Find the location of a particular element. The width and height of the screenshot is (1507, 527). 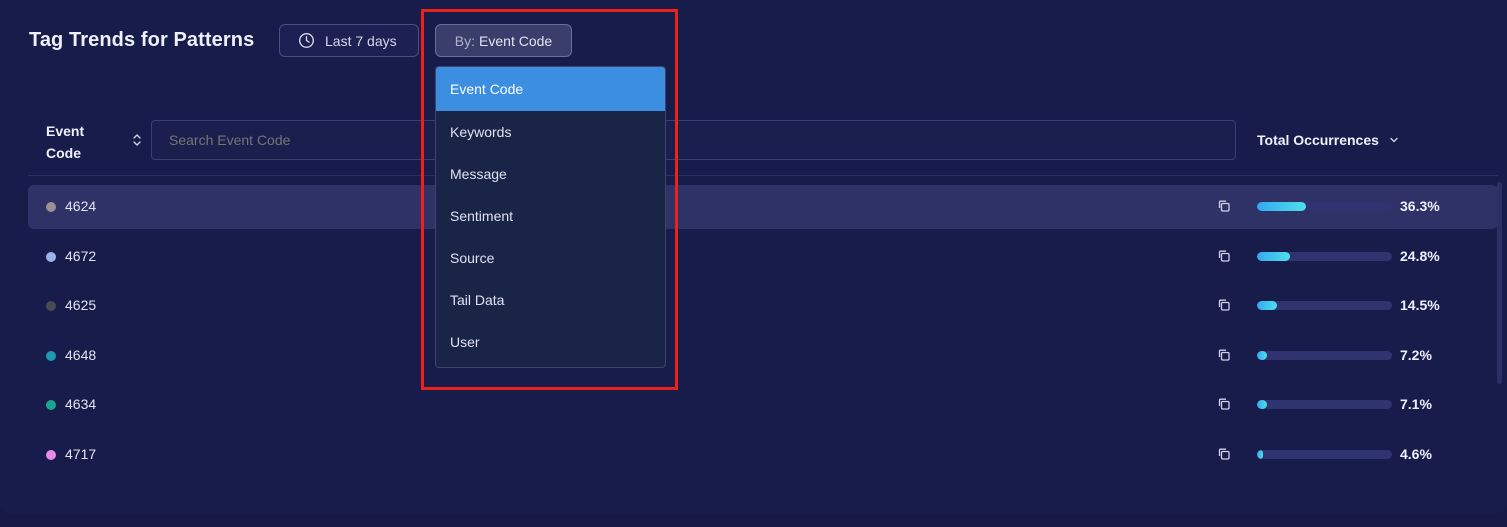

time-range-label: Last 7 days is located at coordinates (361, 40).